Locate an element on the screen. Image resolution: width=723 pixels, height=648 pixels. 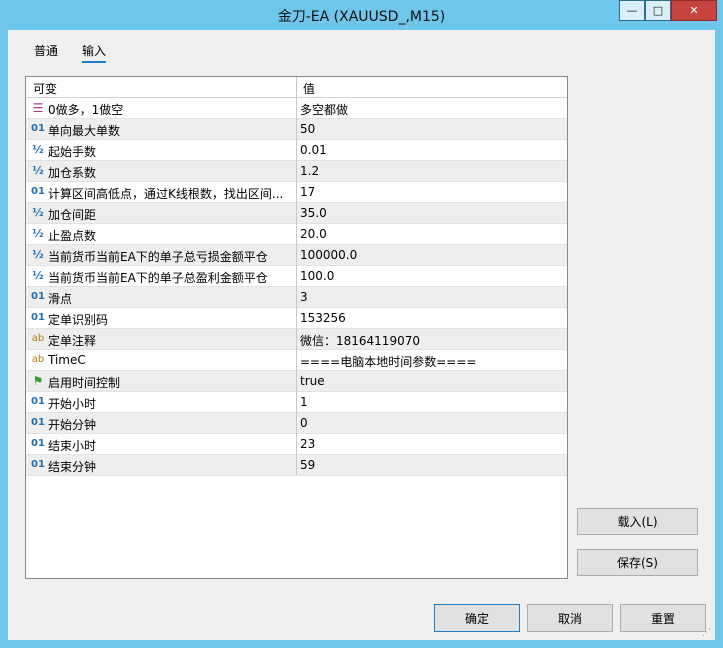
row-value: 0.01 is located at coordinates (431, 150).